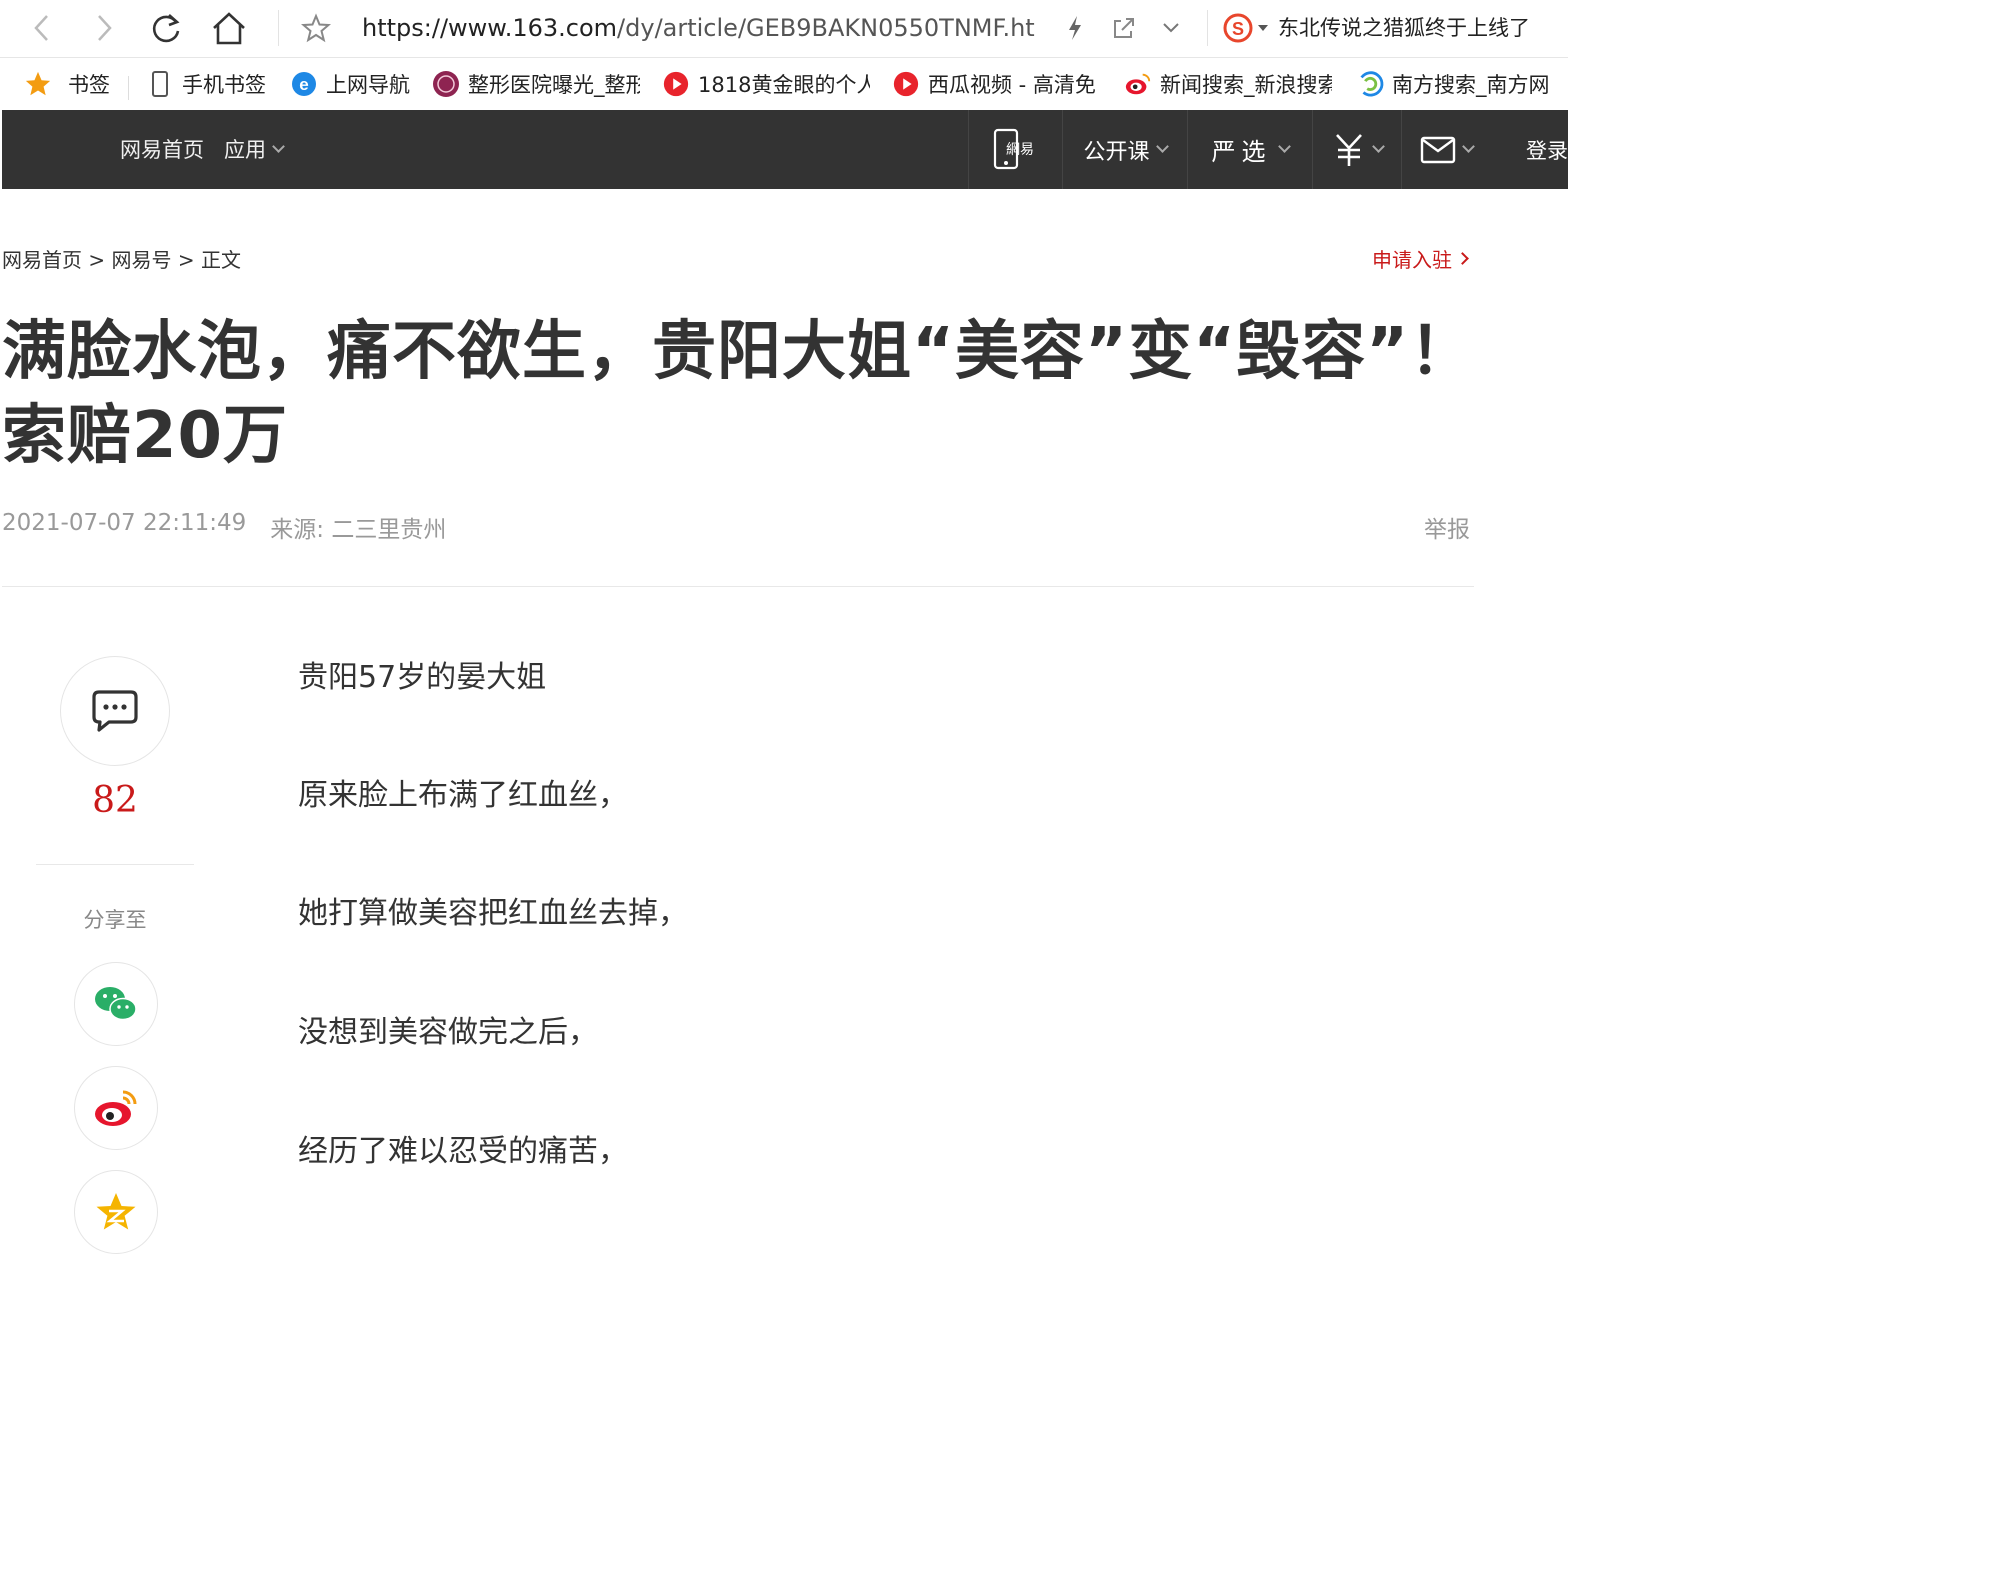  I want to click on bookmark-label: 南方搜索_南方网, so click(1471, 85).